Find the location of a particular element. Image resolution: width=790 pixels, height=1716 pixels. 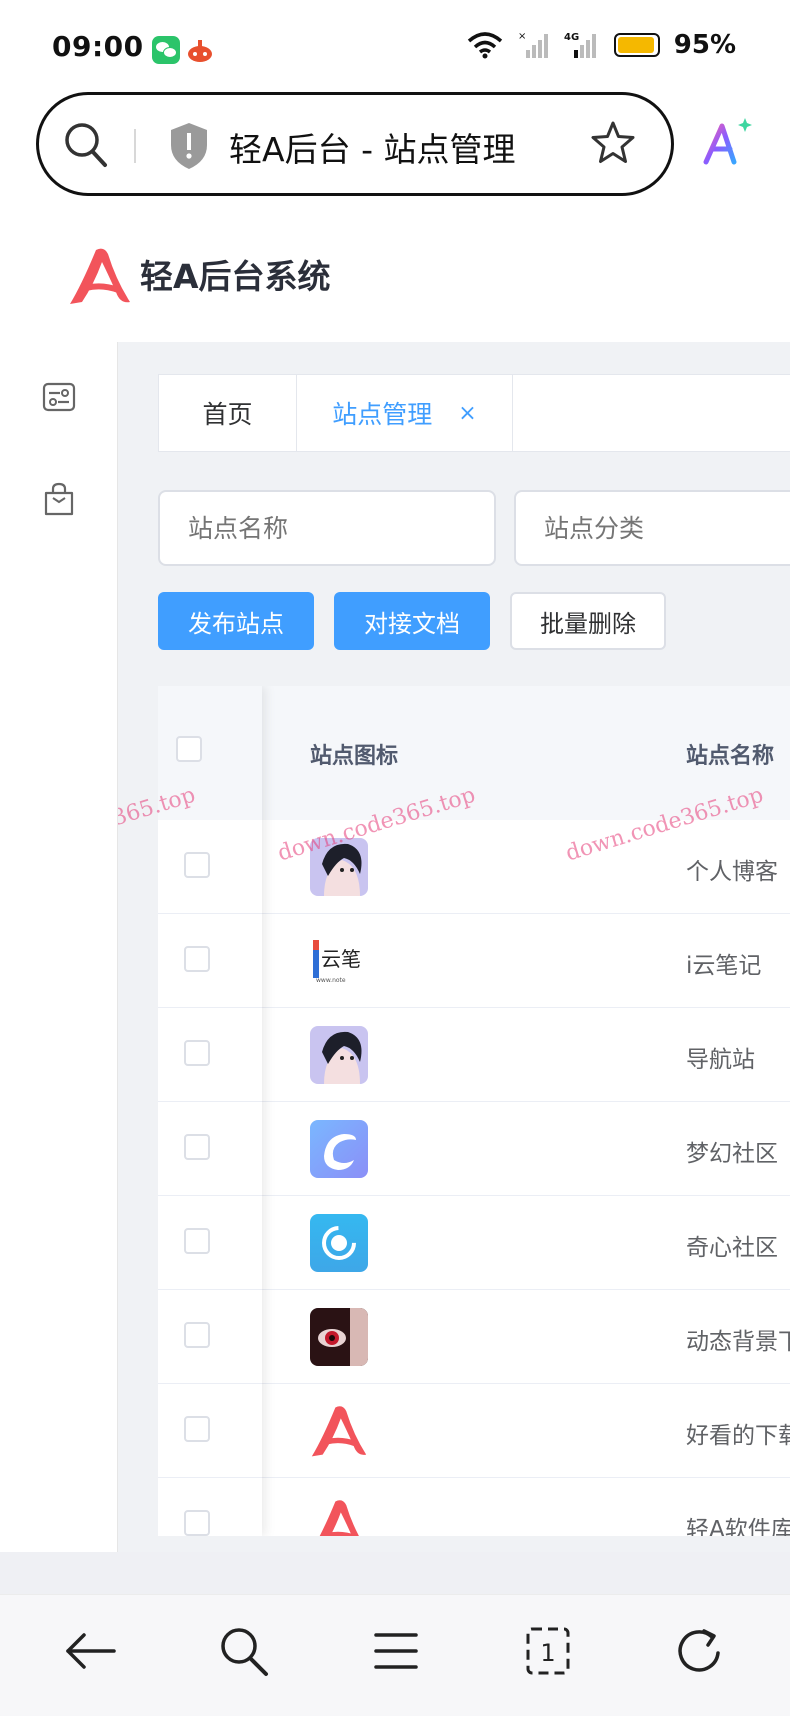

cloud-notes-icon: 云笔 www.note is located at coordinates (339, 961).